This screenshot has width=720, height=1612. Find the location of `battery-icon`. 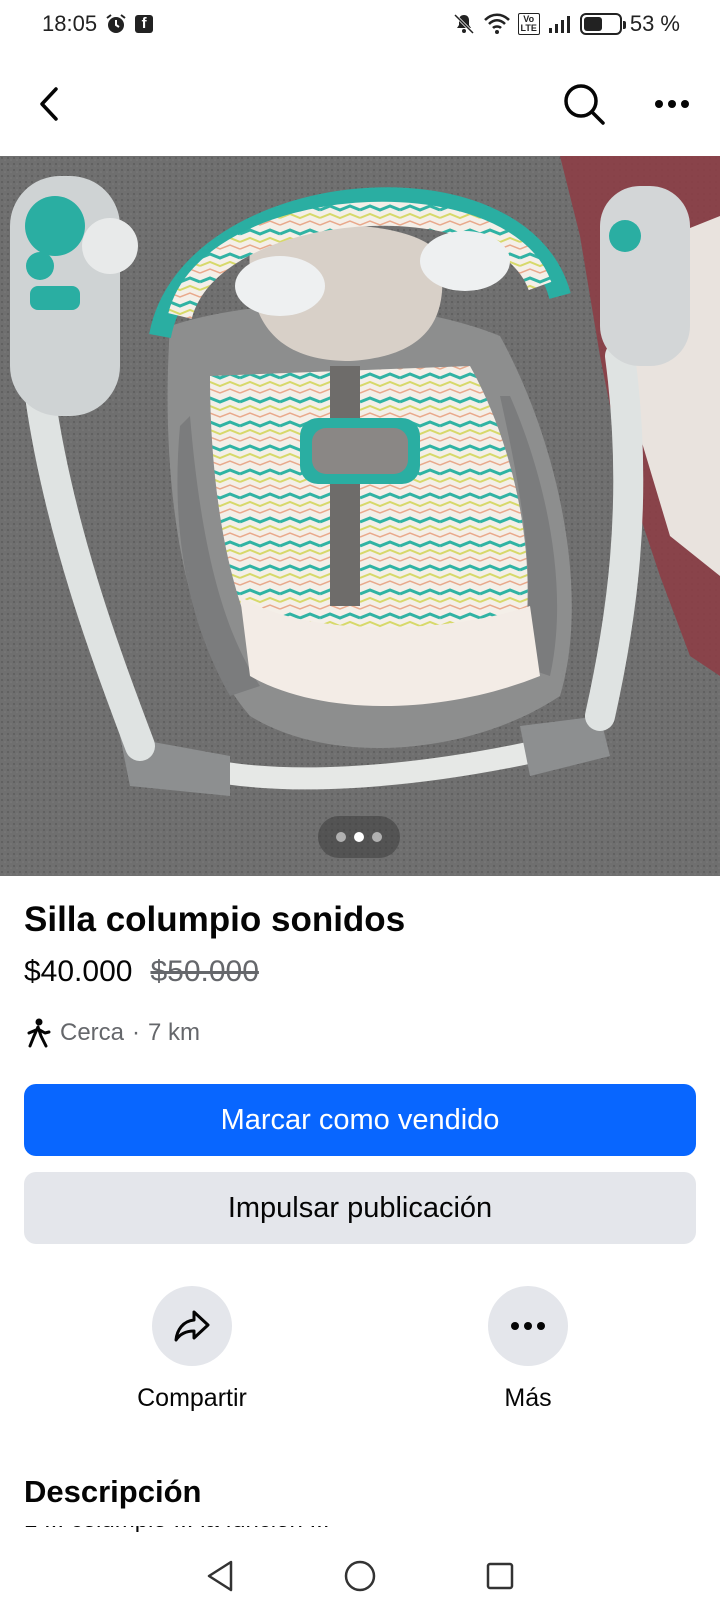

battery-icon is located at coordinates (602, 24).